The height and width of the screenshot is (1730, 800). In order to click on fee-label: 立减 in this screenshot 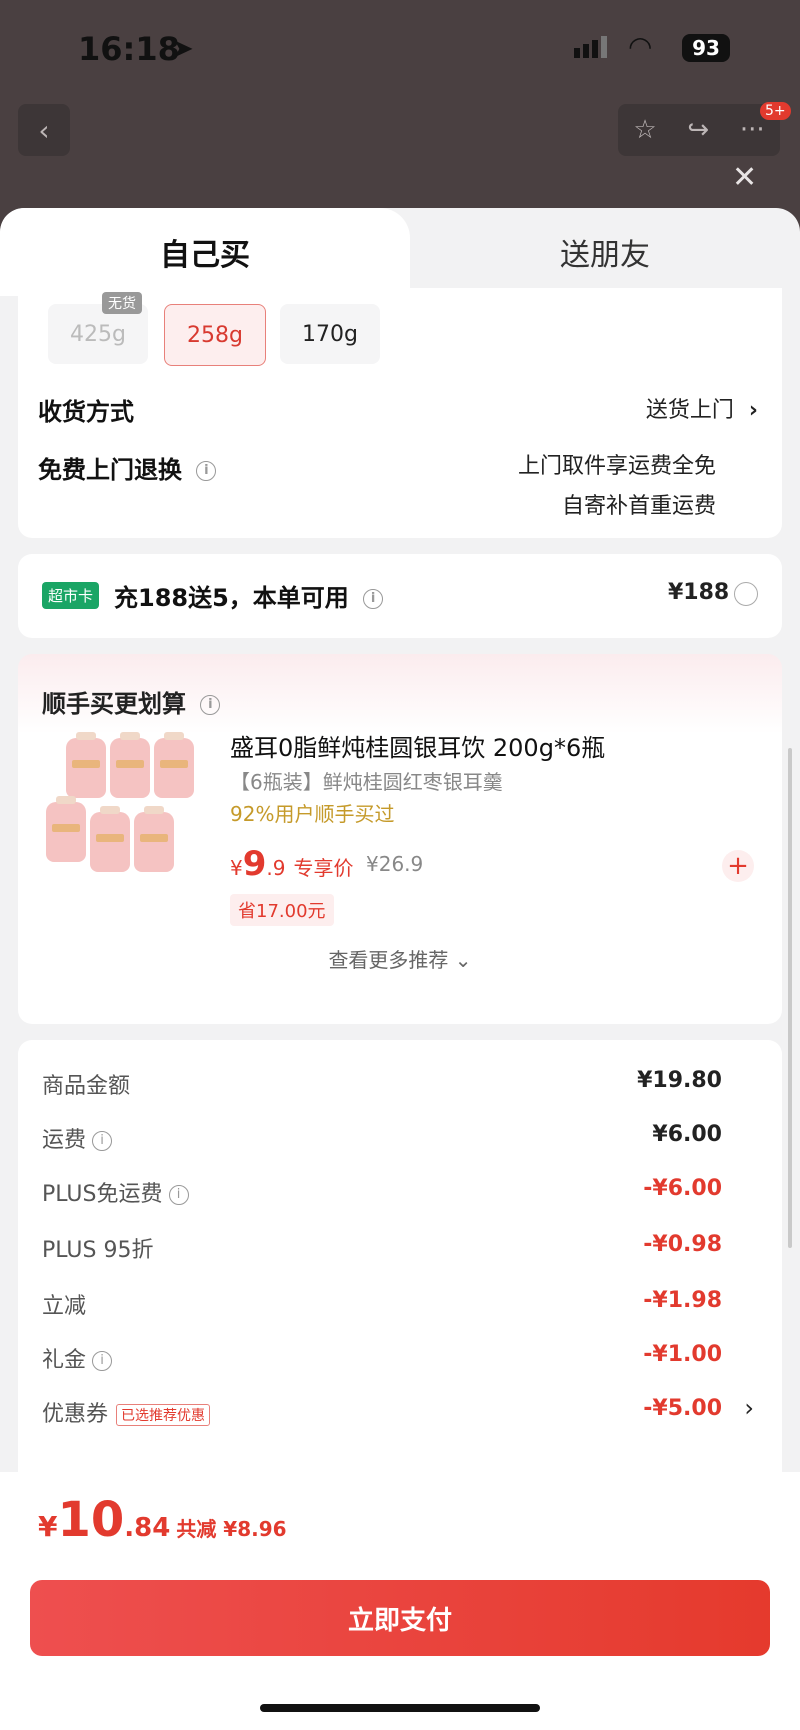, I will do `click(64, 1306)`.